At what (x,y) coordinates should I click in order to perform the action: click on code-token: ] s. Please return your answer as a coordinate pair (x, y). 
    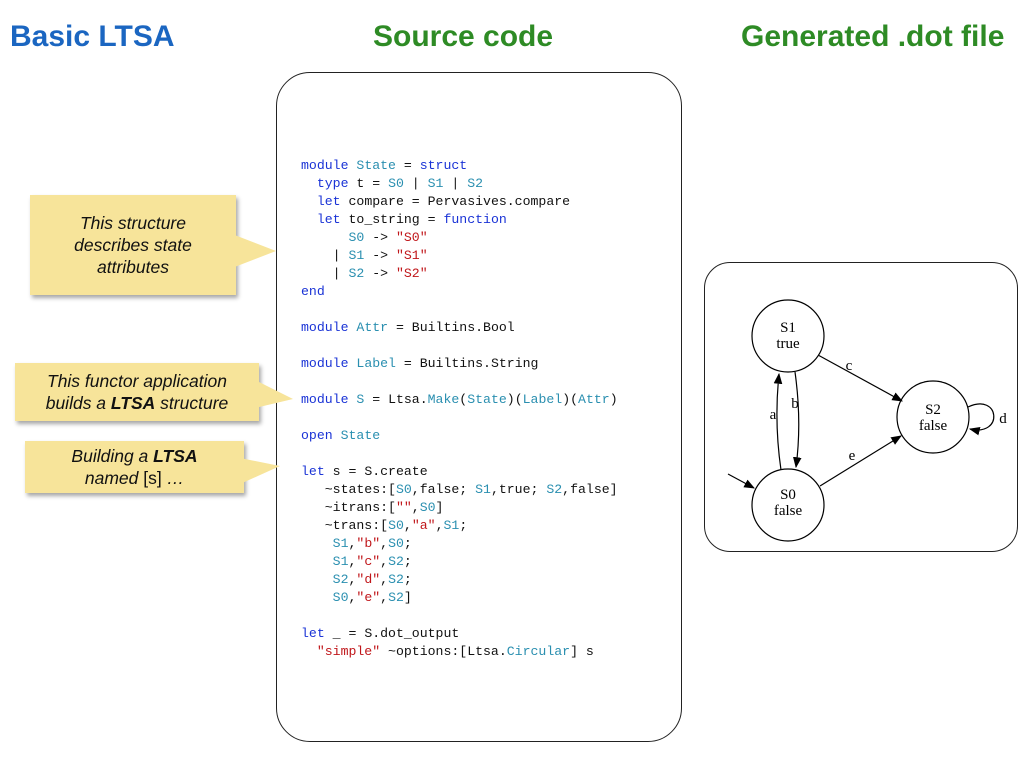
    Looking at the image, I should click on (582, 651).